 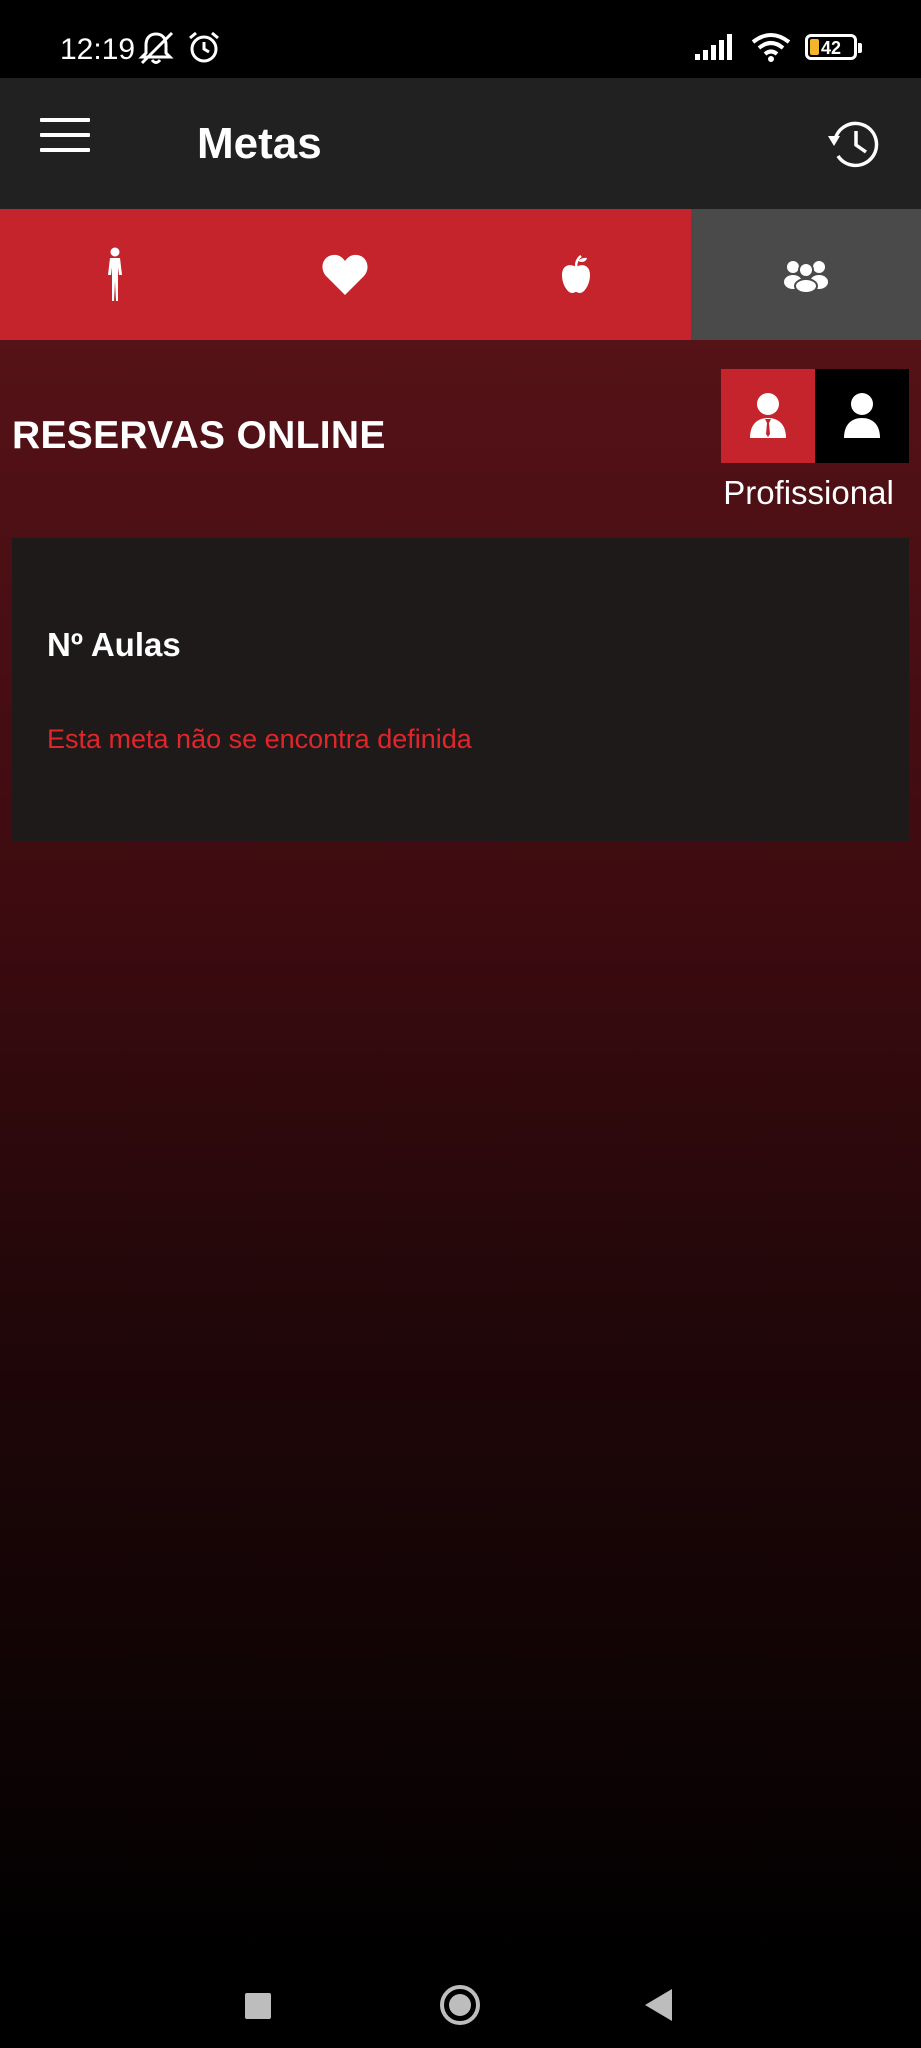 I want to click on alarm-icon, so click(x=204, y=47).